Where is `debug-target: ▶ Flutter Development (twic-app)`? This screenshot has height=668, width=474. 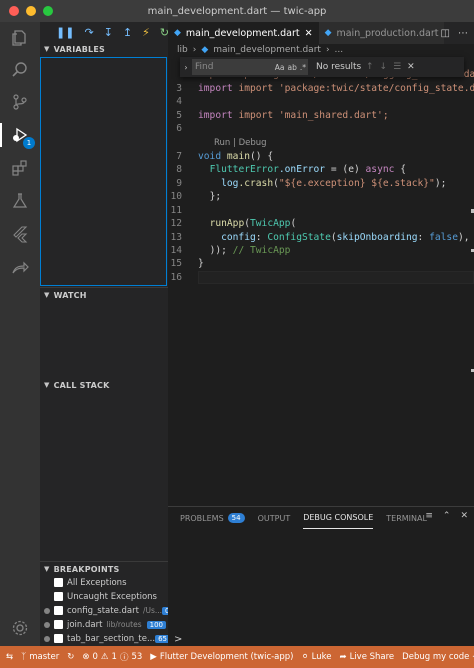
debug-target: ▶ Flutter Development (twic-app) is located at coordinates (221, 657).